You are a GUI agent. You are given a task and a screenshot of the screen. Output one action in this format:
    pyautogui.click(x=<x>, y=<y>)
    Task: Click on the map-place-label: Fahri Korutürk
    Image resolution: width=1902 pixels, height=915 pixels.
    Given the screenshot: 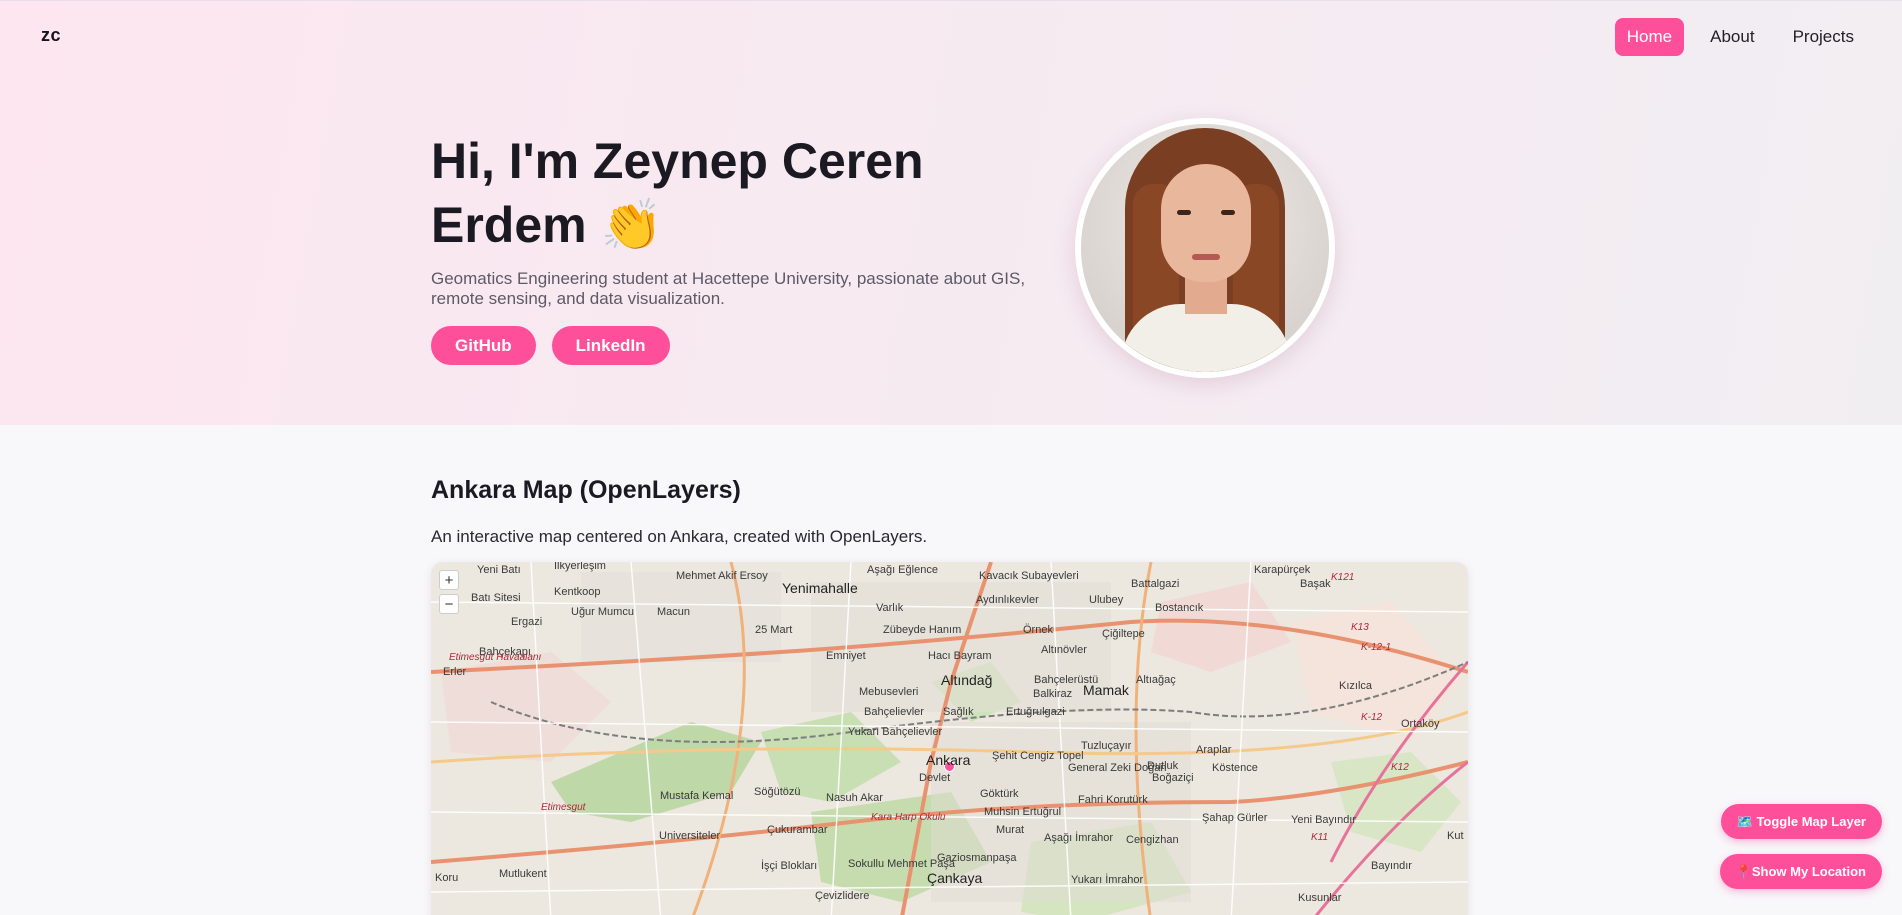 What is the action you would take?
    pyautogui.click(x=1113, y=800)
    